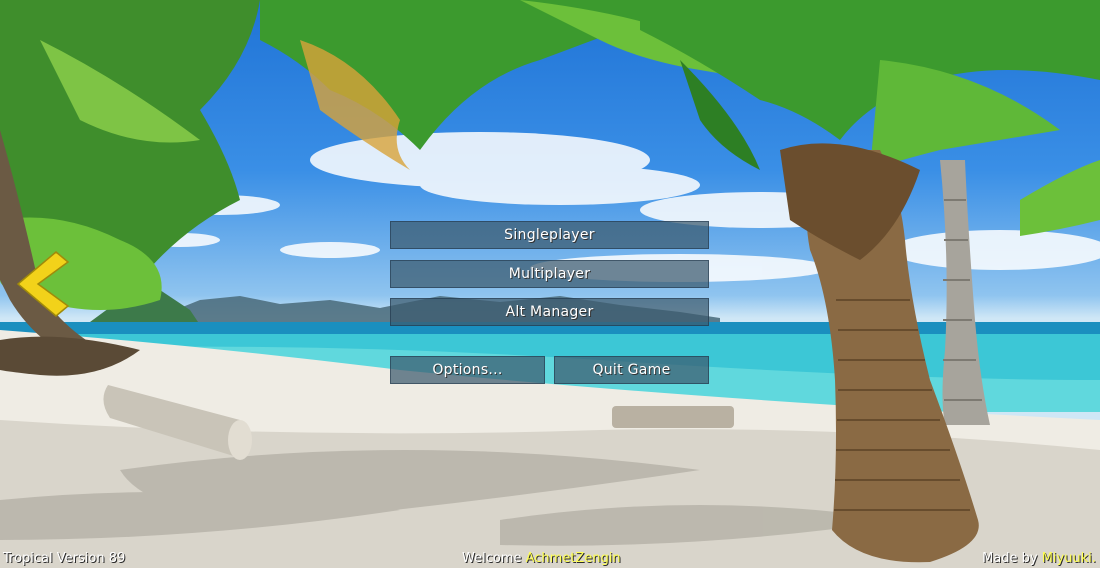 This screenshot has height=568, width=1100. Describe the element at coordinates (549, 312) in the screenshot. I see `alt-manager-button: Alt Manager` at that location.